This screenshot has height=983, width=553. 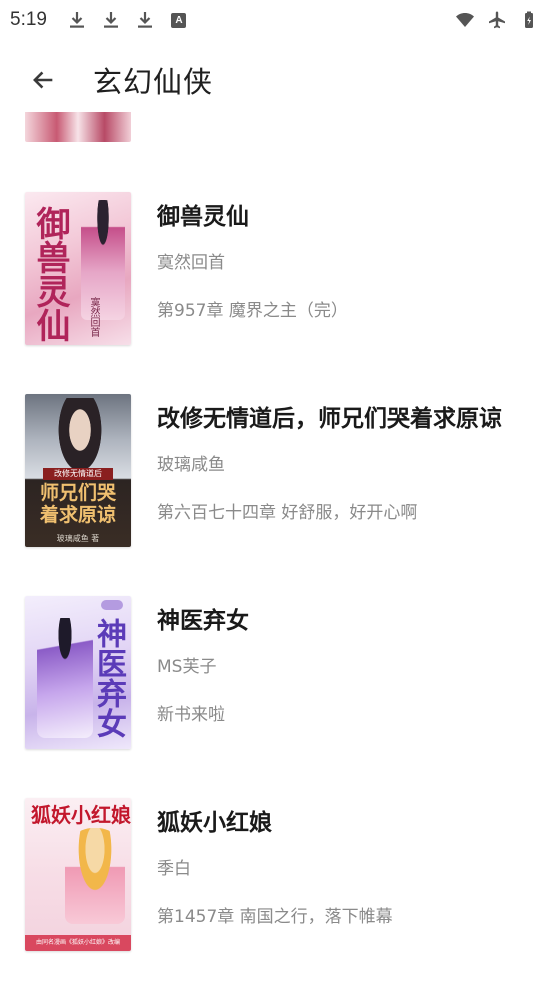 What do you see at coordinates (174, 869) in the screenshot?
I see `book-author: 季白` at bounding box center [174, 869].